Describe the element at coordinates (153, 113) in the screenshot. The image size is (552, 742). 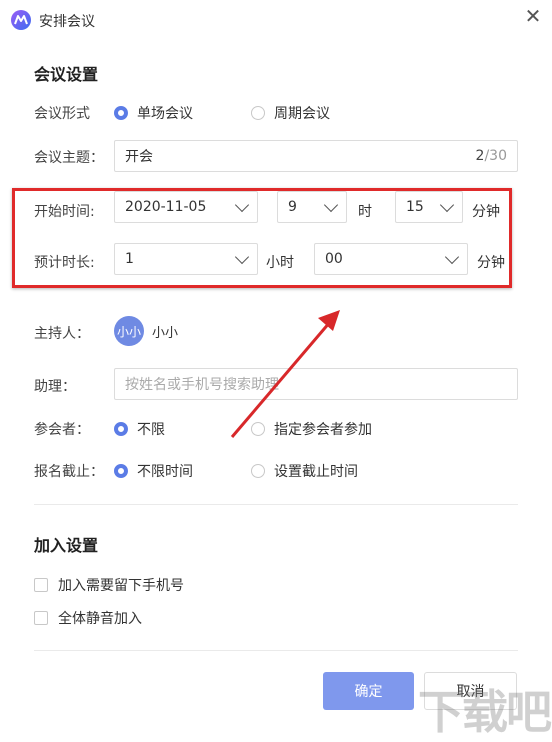
I see `radio-single-meeting: 单场会议` at that location.